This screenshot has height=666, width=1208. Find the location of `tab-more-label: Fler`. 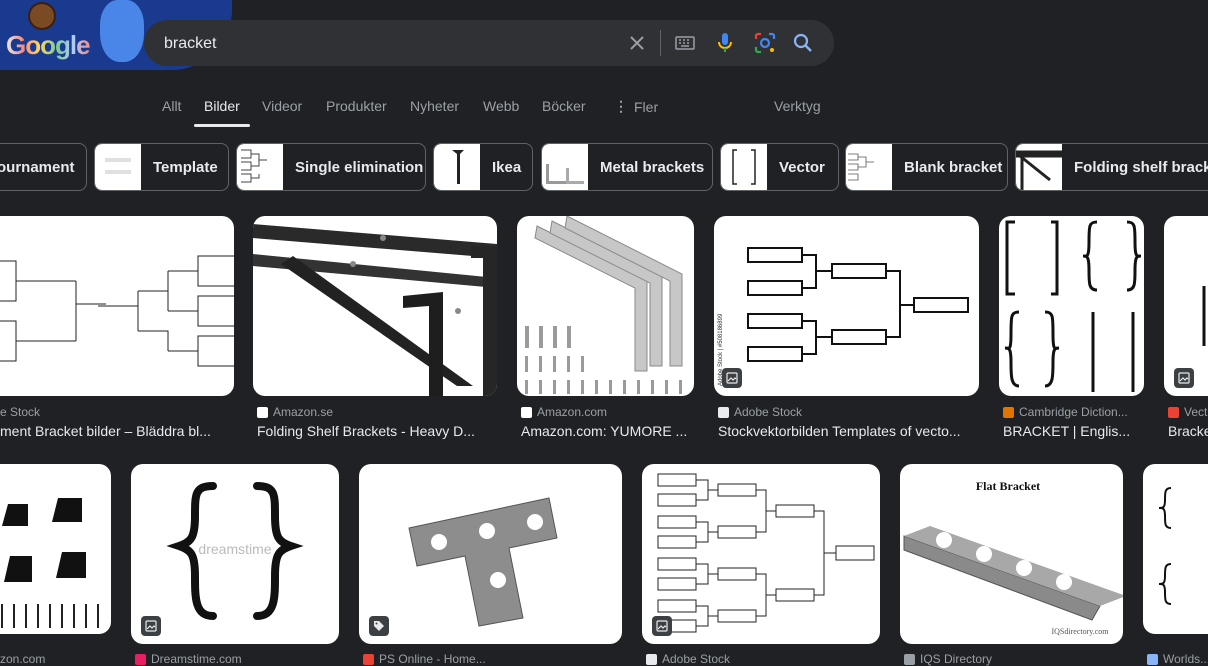

tab-more-label: Fler is located at coordinates (646, 106).